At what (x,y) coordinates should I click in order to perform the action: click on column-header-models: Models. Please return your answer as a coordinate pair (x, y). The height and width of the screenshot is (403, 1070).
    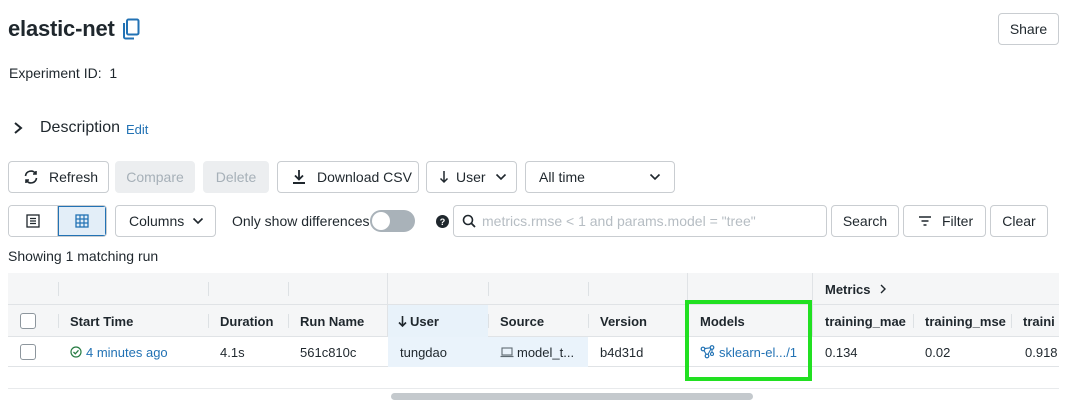
    Looking at the image, I should click on (722, 321).